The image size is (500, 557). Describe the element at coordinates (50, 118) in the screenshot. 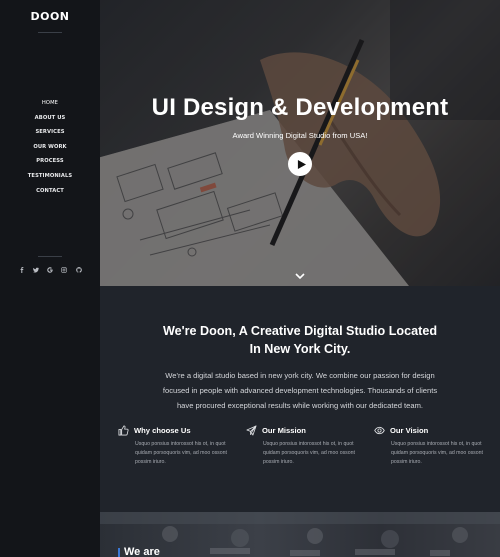

I see `nav-item-about-us: ABOUT US` at that location.